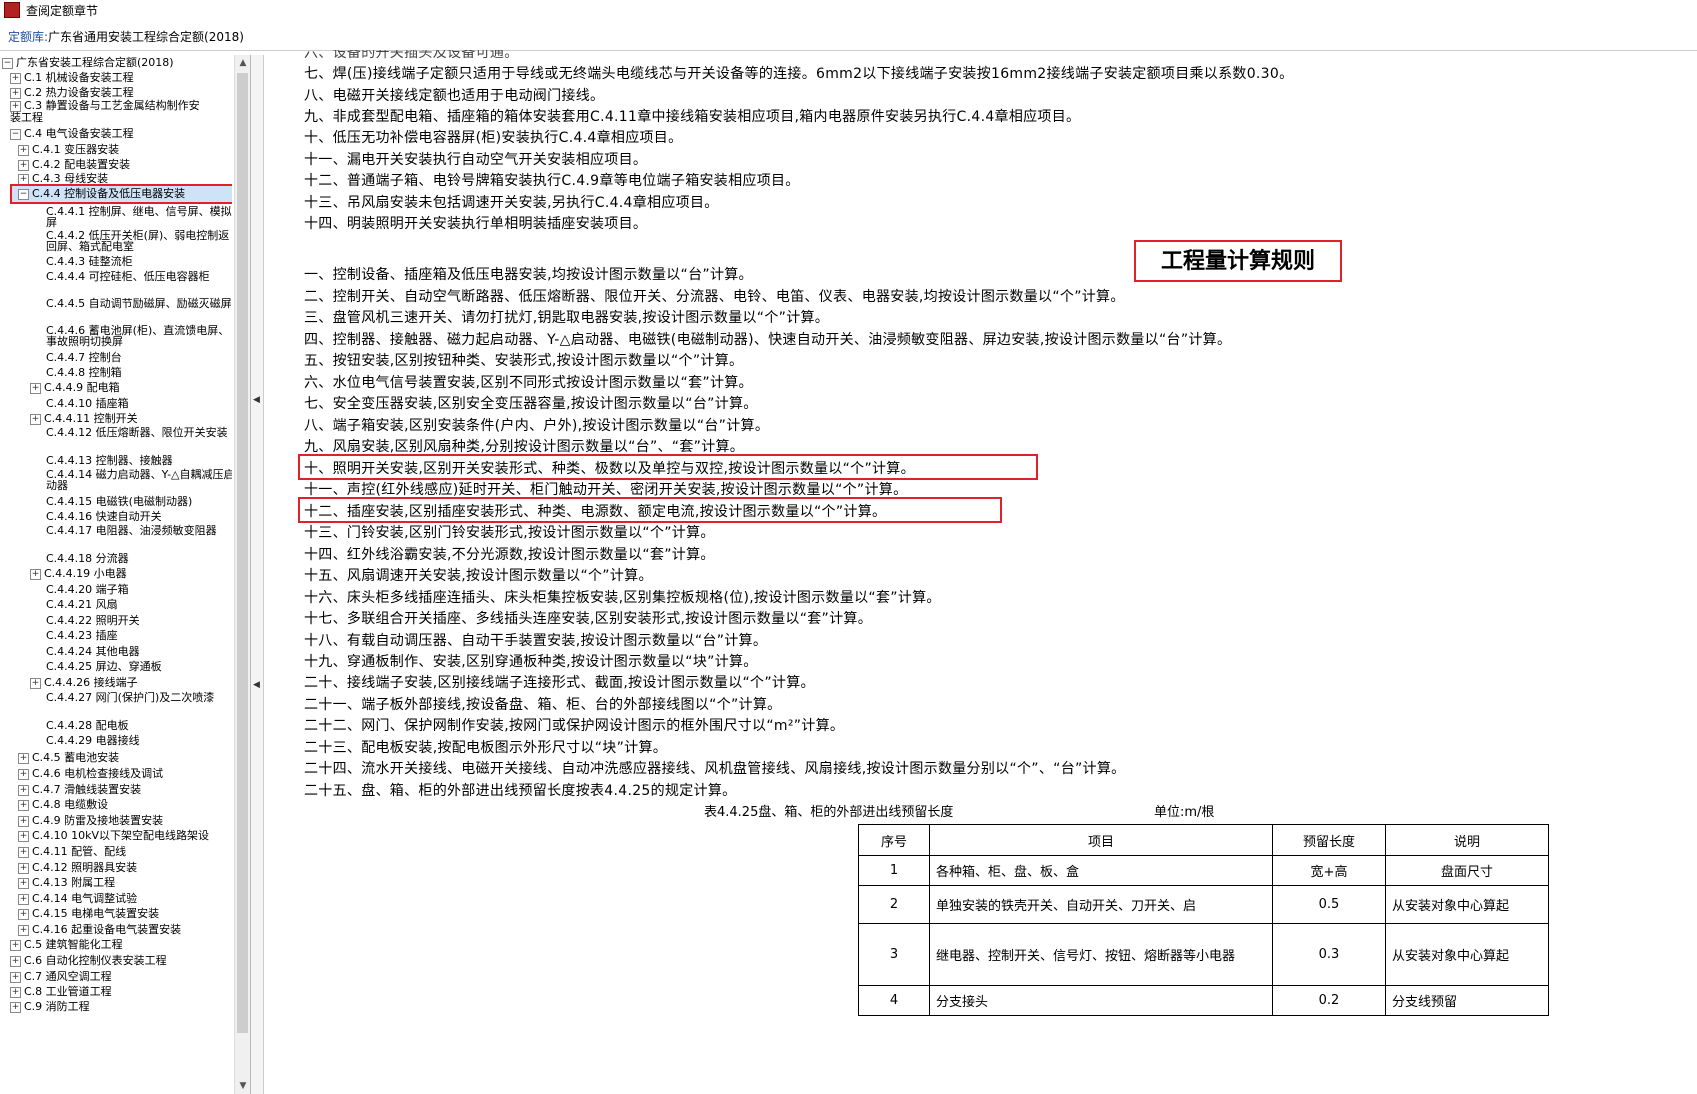 Image resolution: width=1697 pixels, height=1094 pixels. What do you see at coordinates (146, 36) in the screenshot?
I see `quota-db-value: 广东省通用安装工程综合定额(2018)` at bounding box center [146, 36].